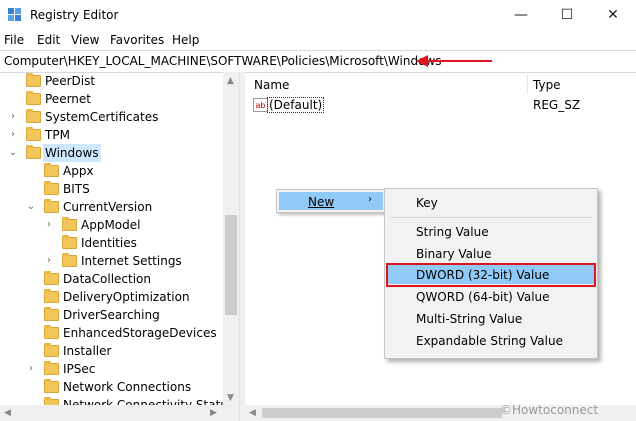 This screenshot has width=636, height=421. Describe the element at coordinates (521, 15) in the screenshot. I see `minimize-button: —` at that location.